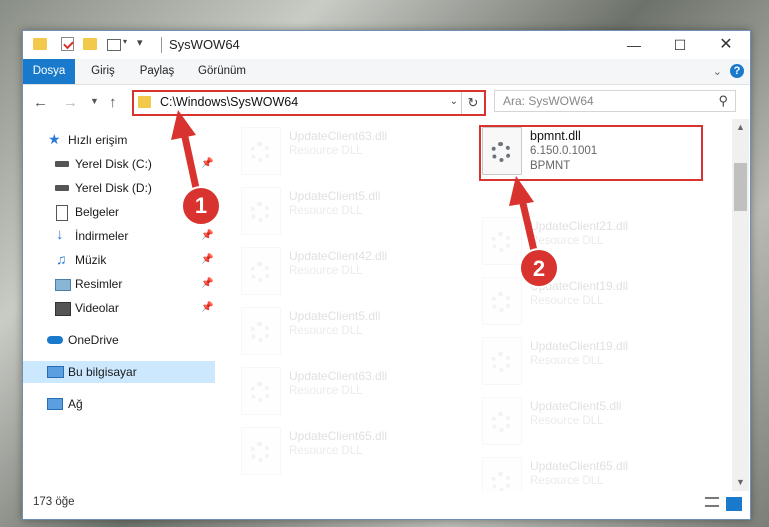 The height and width of the screenshot is (527, 769). Describe the element at coordinates (75, 404) in the screenshot. I see `sidebar-item-label: Ağ` at that location.